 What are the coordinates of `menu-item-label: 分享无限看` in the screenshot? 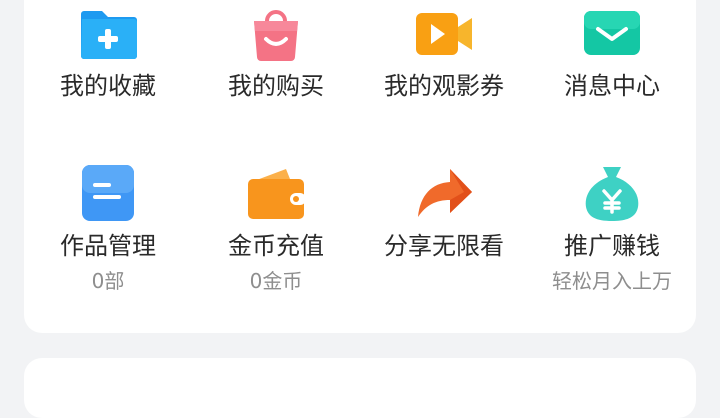 It's located at (444, 246).